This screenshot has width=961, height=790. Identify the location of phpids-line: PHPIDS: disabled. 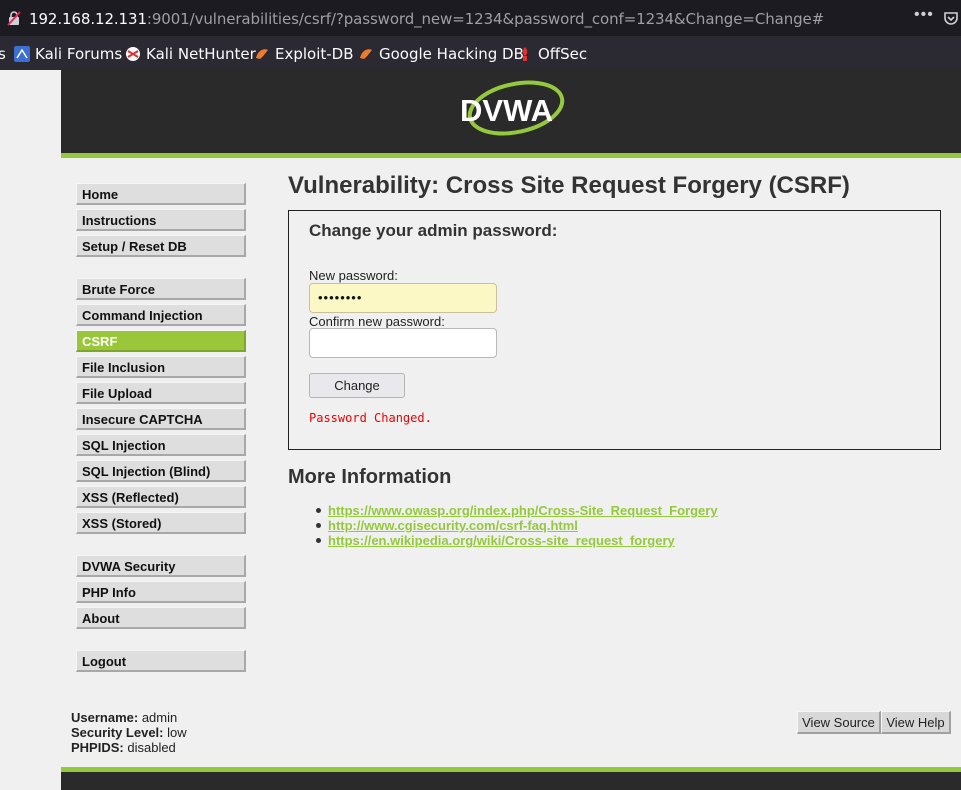
(129, 747).